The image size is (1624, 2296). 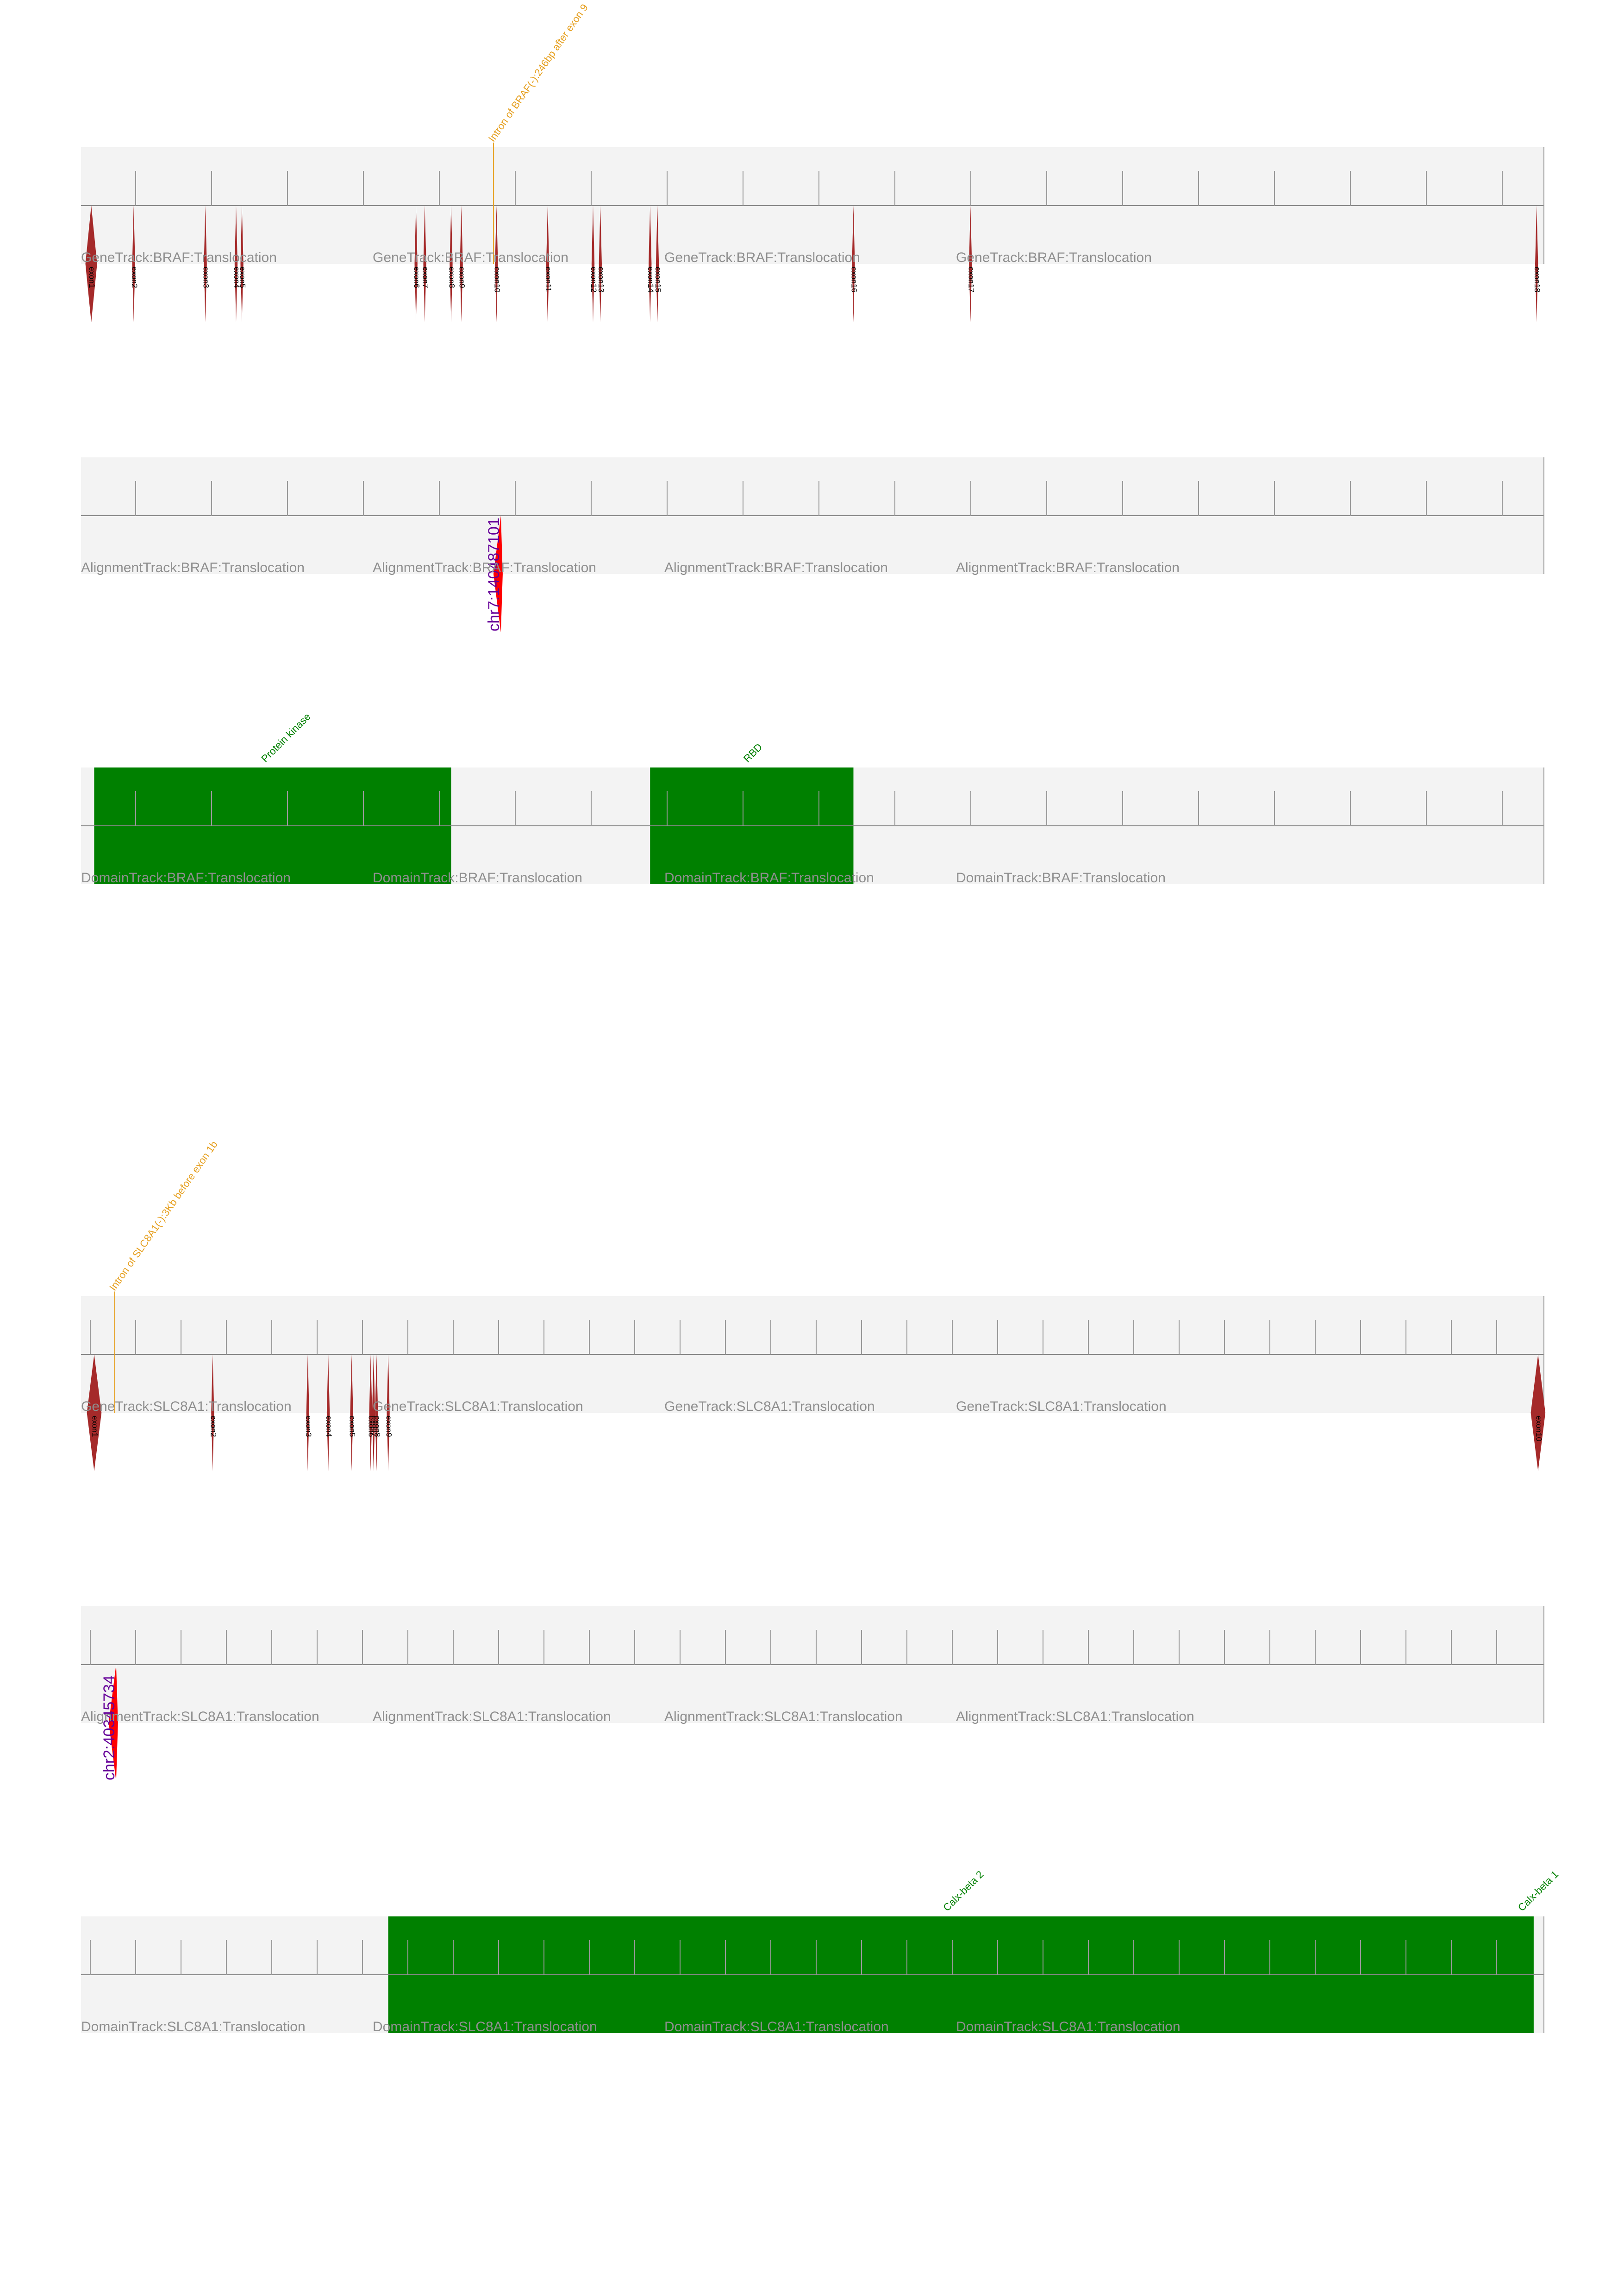 I want to click on domain-label: Calx-beta 2, so click(x=963, y=1890).